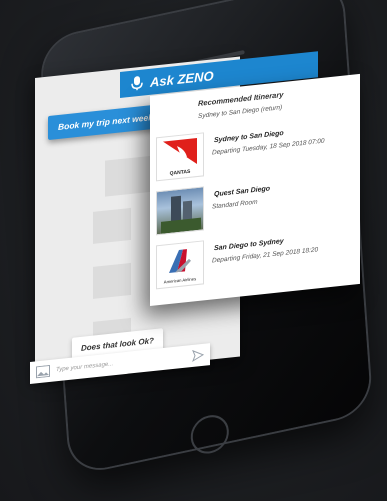 The height and width of the screenshot is (501, 387). Describe the element at coordinates (235, 204) in the screenshot. I see `item-detail: Standard Room` at that location.